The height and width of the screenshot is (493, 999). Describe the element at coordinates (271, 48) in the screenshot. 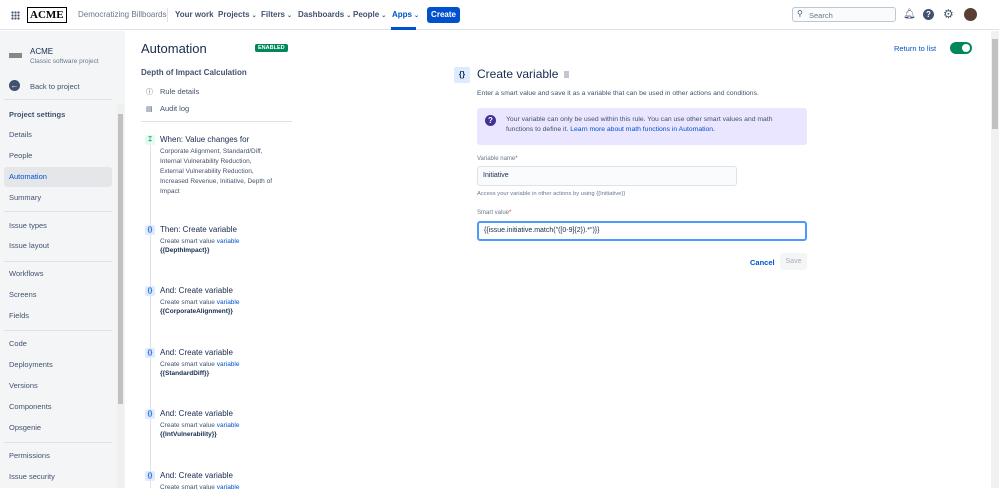

I see `status-badge: ENABLED` at that location.